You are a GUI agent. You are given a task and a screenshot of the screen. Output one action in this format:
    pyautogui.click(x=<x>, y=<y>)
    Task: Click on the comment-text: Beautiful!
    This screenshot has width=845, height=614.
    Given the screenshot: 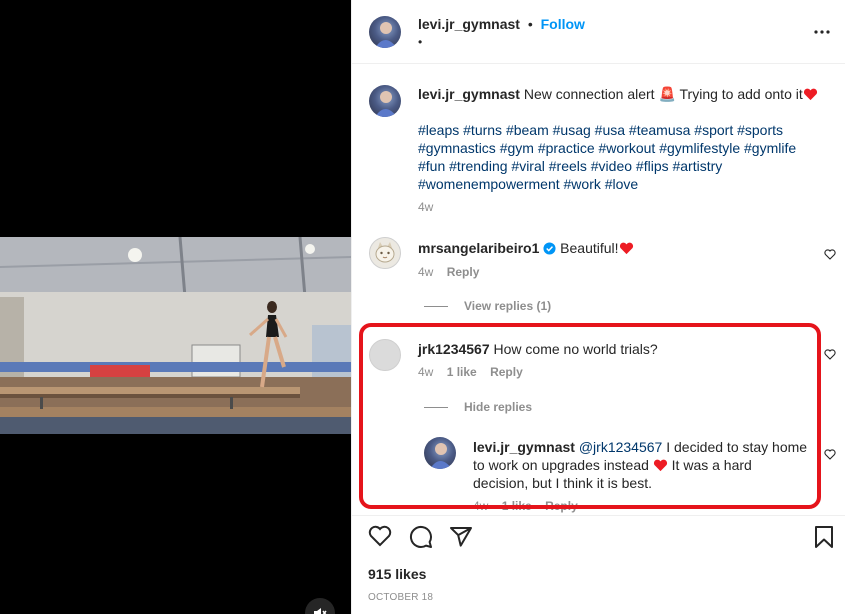 What is the action you would take?
    pyautogui.click(x=589, y=248)
    